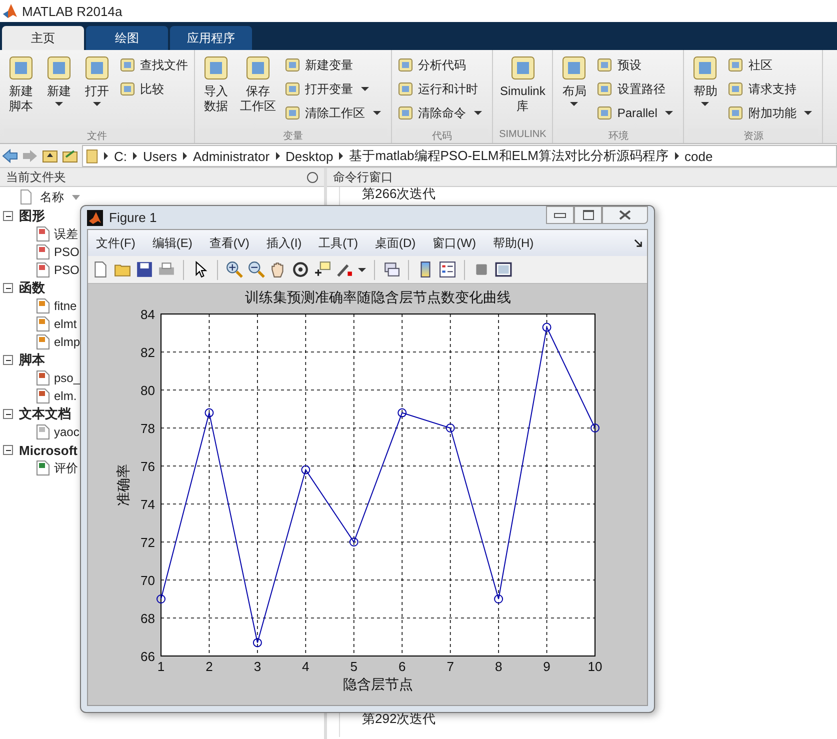  Describe the element at coordinates (43, 252) in the screenshot. I see `file-icon` at that location.